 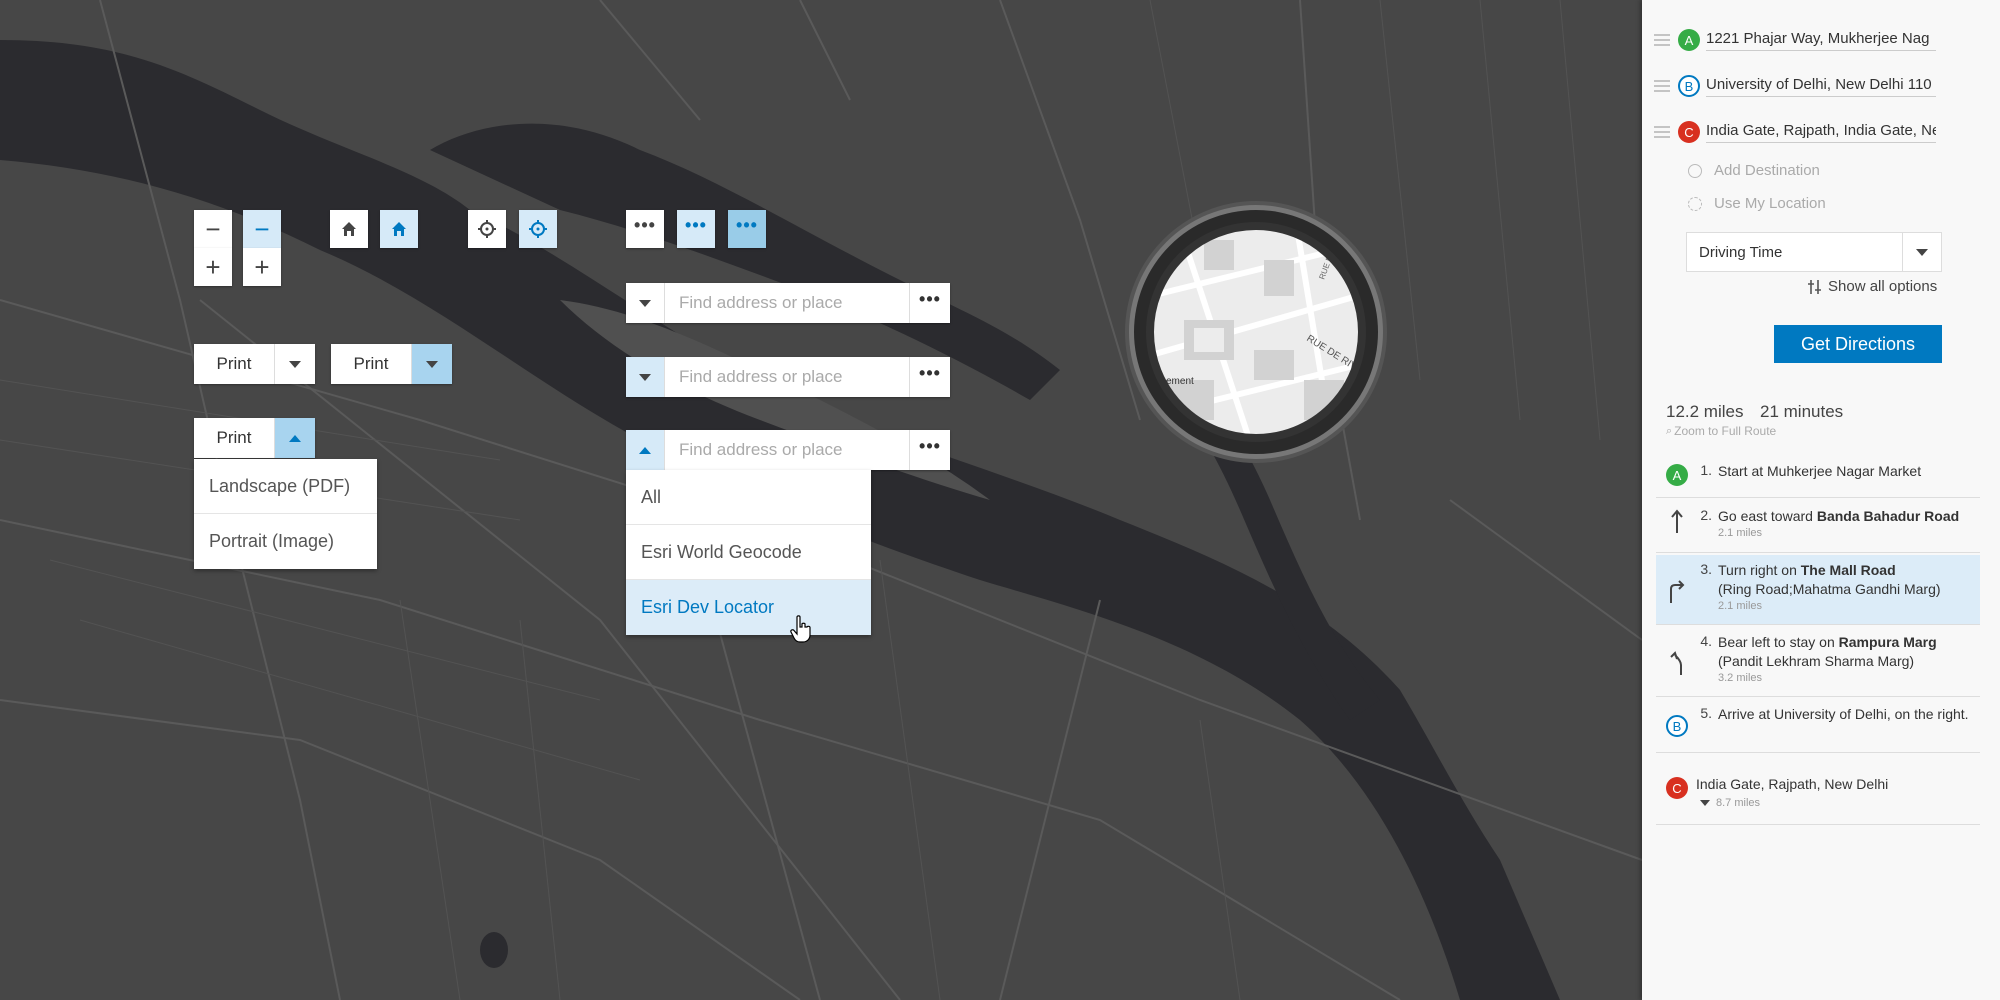 What do you see at coordinates (262, 267) in the screenshot?
I see `zoom-in-button-alt: +` at bounding box center [262, 267].